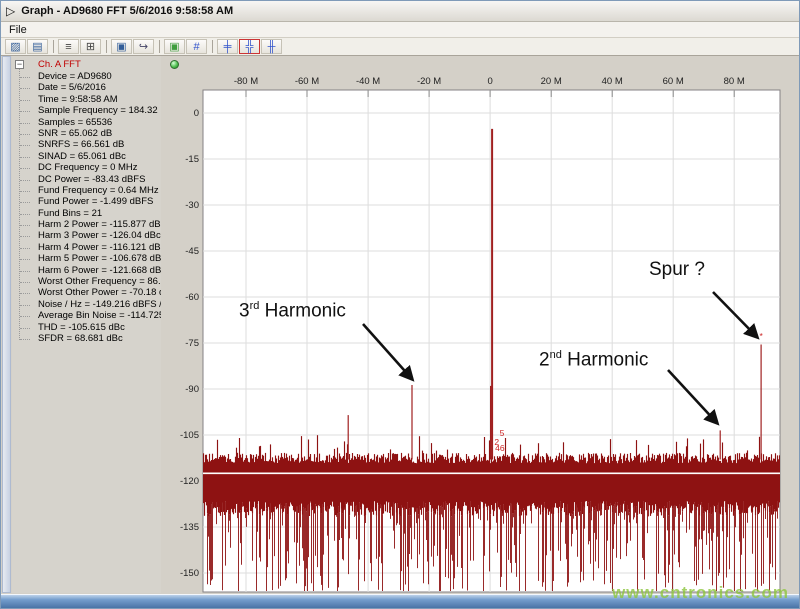 The image size is (800, 609). What do you see at coordinates (246, 81) in the screenshot?
I see `svg-text: -80 M` at bounding box center [246, 81].